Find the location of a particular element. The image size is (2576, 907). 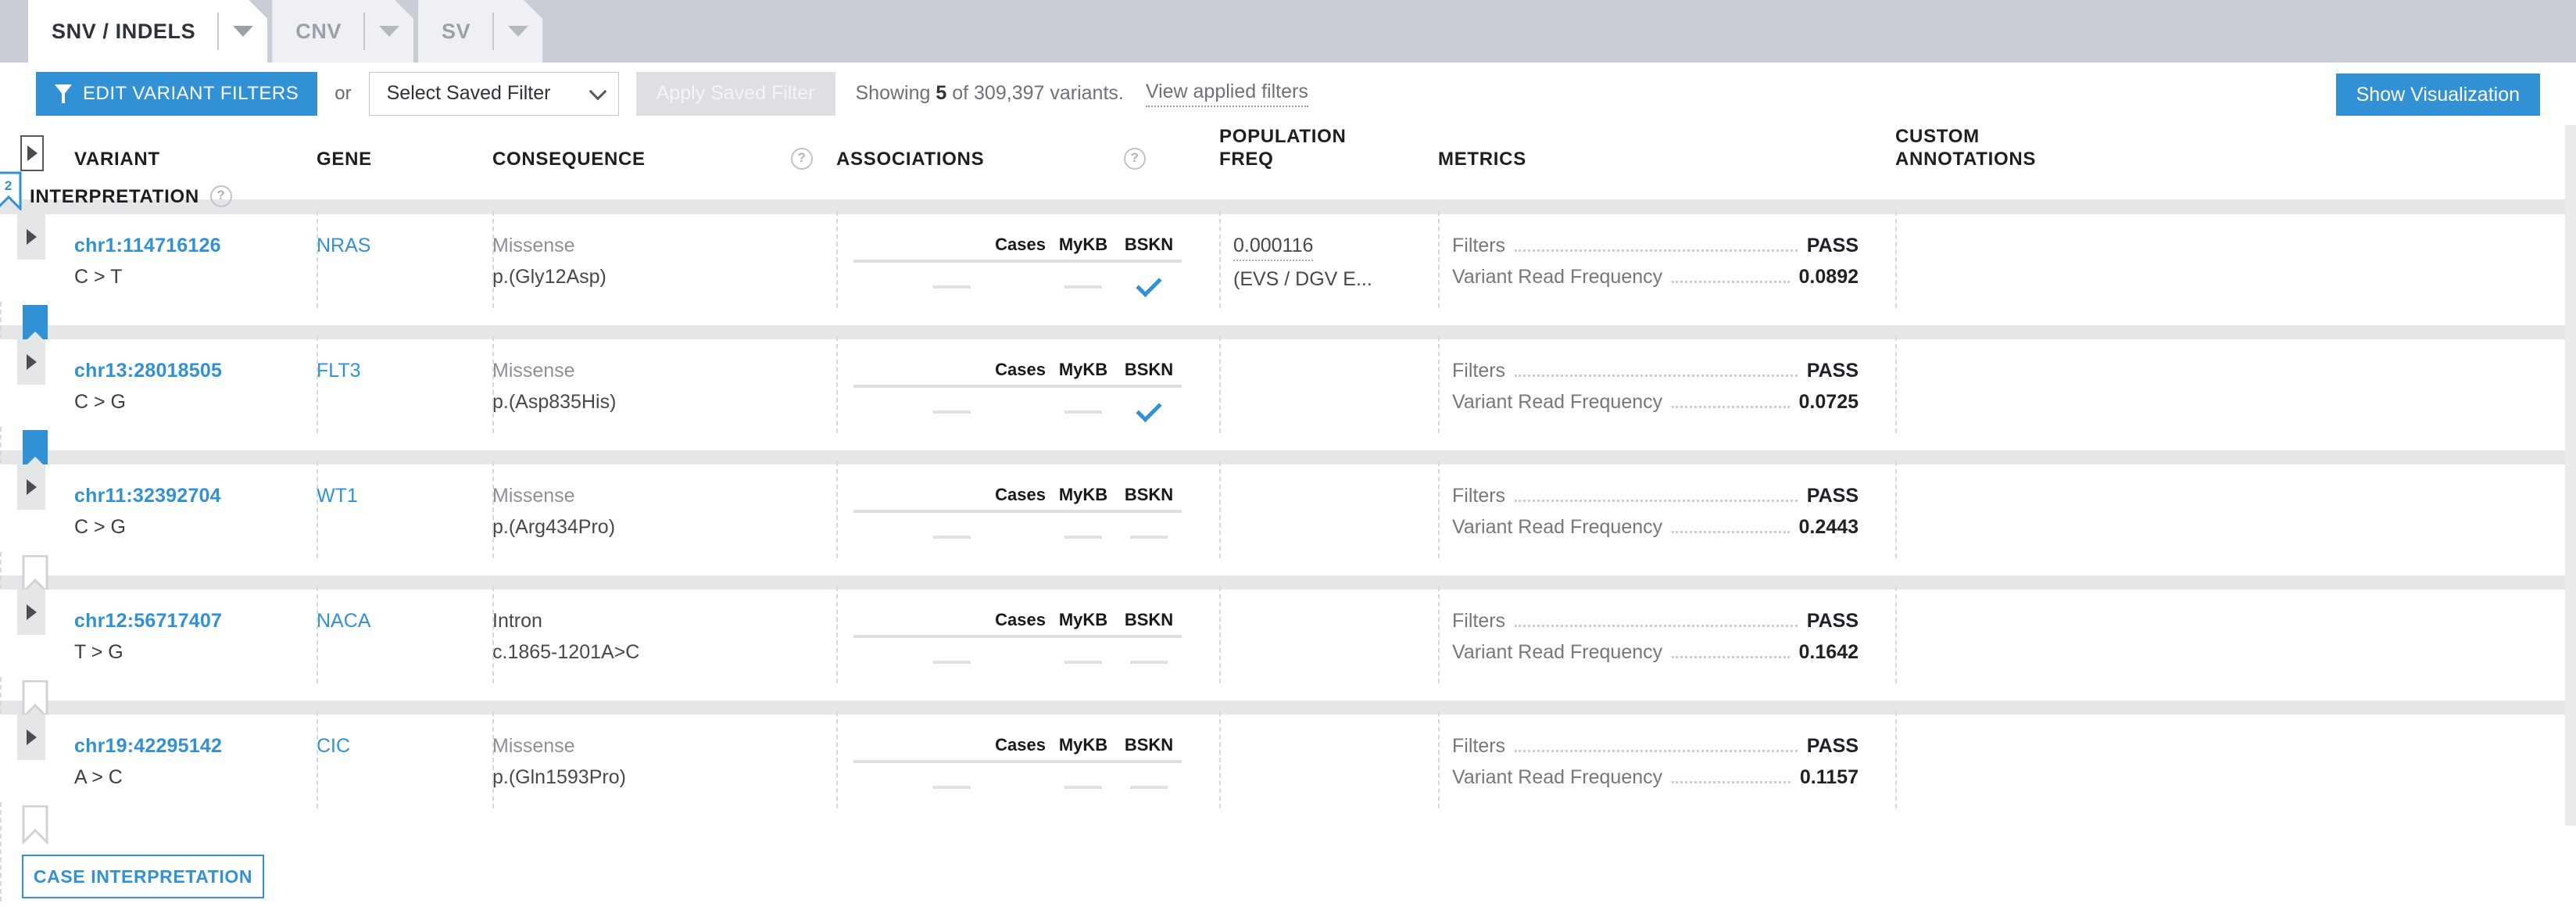

associations-rule is located at coordinates (1017, 261).